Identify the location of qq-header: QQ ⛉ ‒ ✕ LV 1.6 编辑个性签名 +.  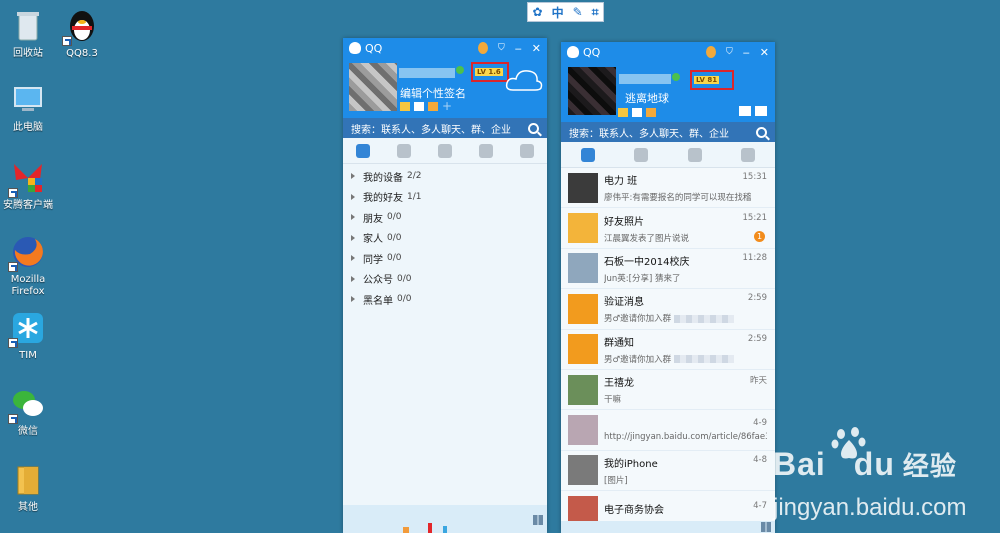
(445, 78).